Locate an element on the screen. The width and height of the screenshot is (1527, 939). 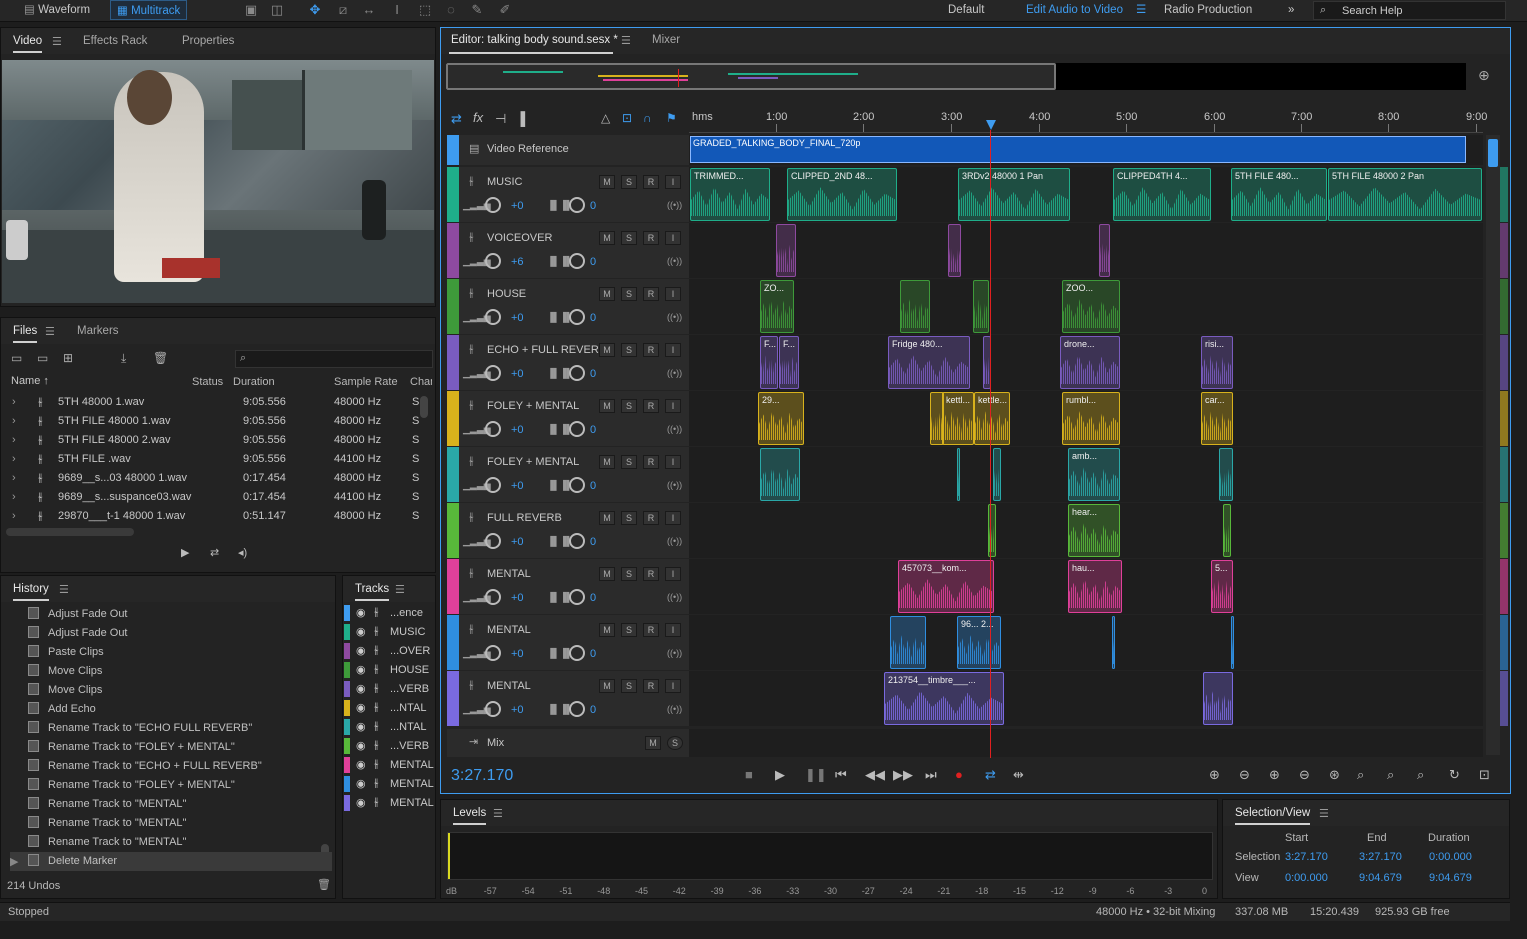
workspace-radio-production: Radio Production is located at coordinates (1208, 10).